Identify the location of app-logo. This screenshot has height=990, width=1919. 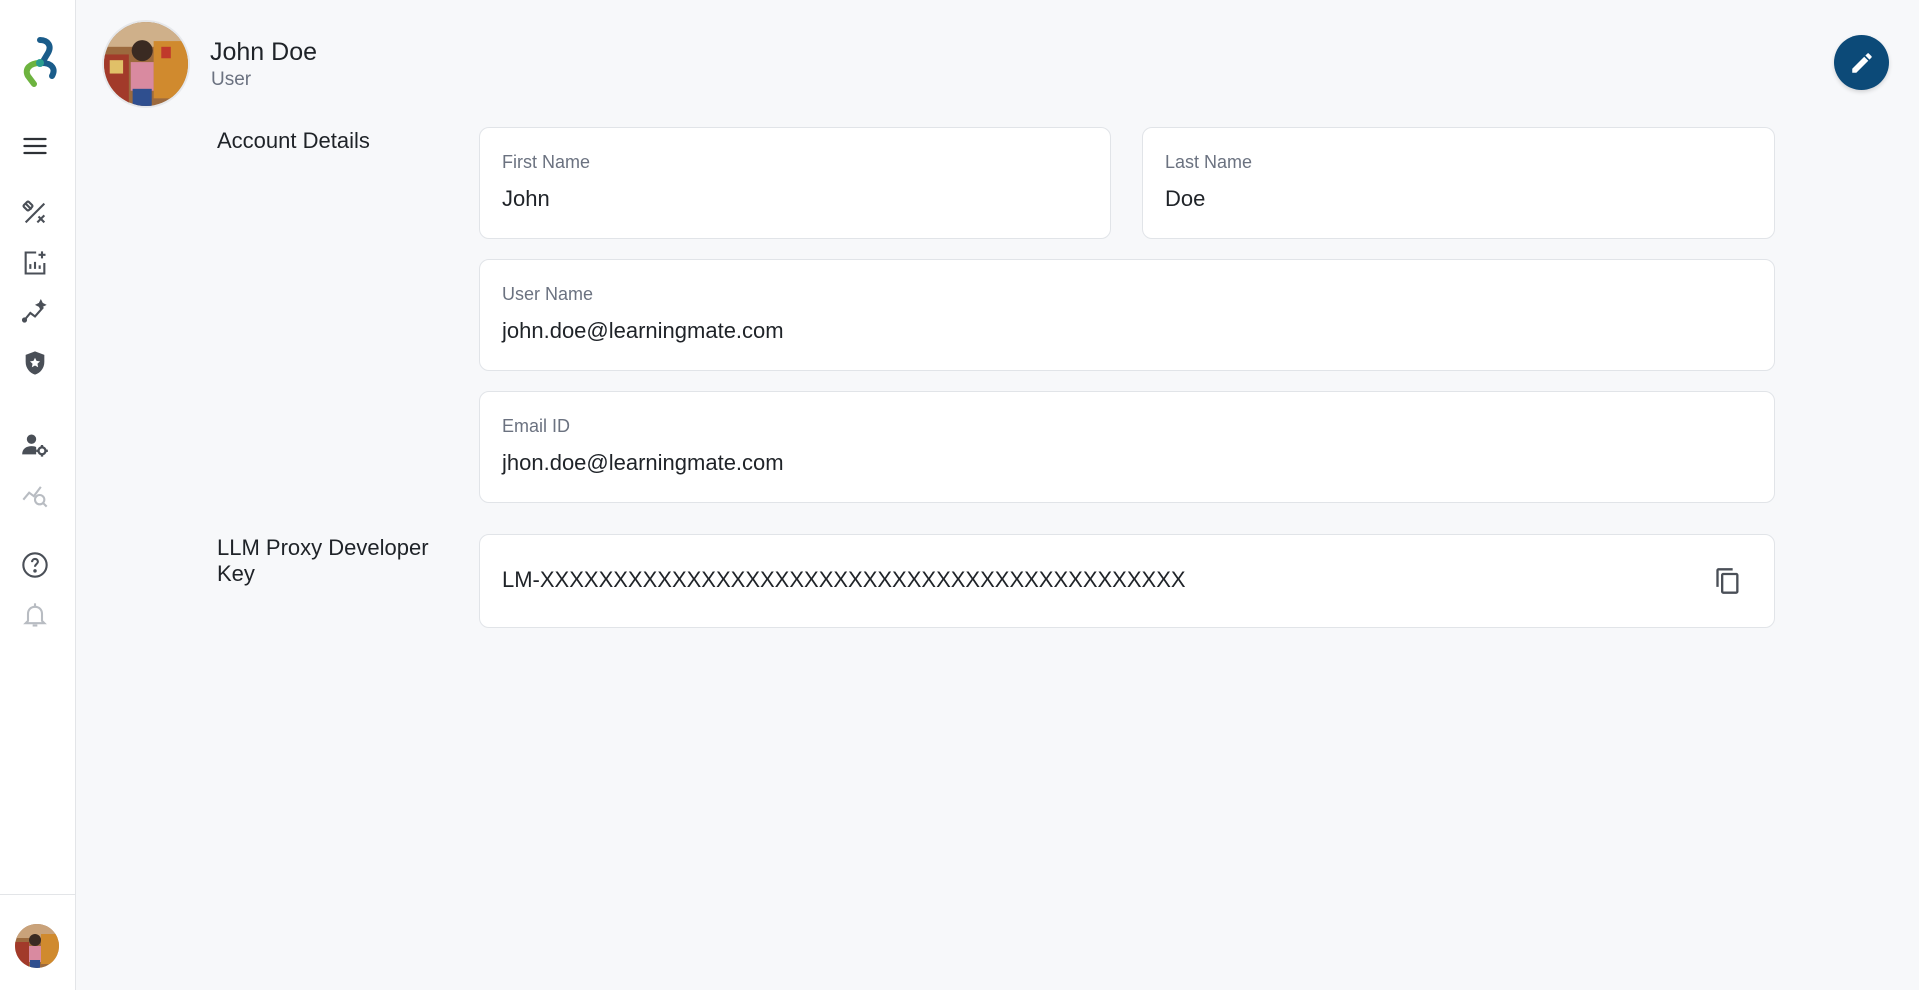
(39, 63).